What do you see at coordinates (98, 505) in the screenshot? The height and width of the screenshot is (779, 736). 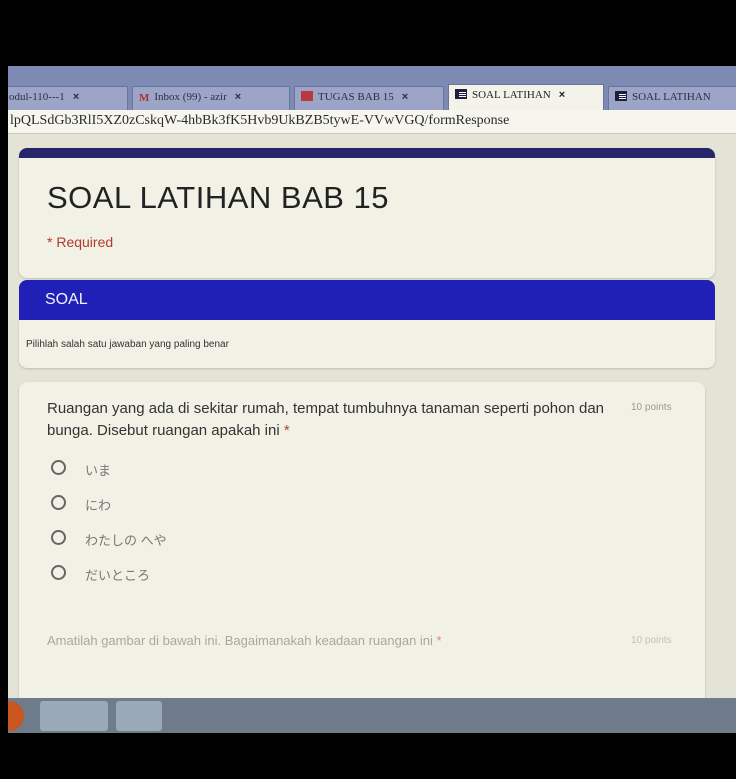 I see `option-label: にわ` at bounding box center [98, 505].